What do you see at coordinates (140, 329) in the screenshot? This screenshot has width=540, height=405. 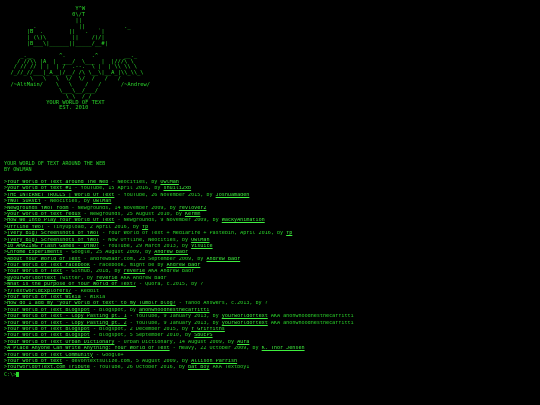 I see `link-description: - Blogspot, 2 December 2015, by` at bounding box center [140, 329].